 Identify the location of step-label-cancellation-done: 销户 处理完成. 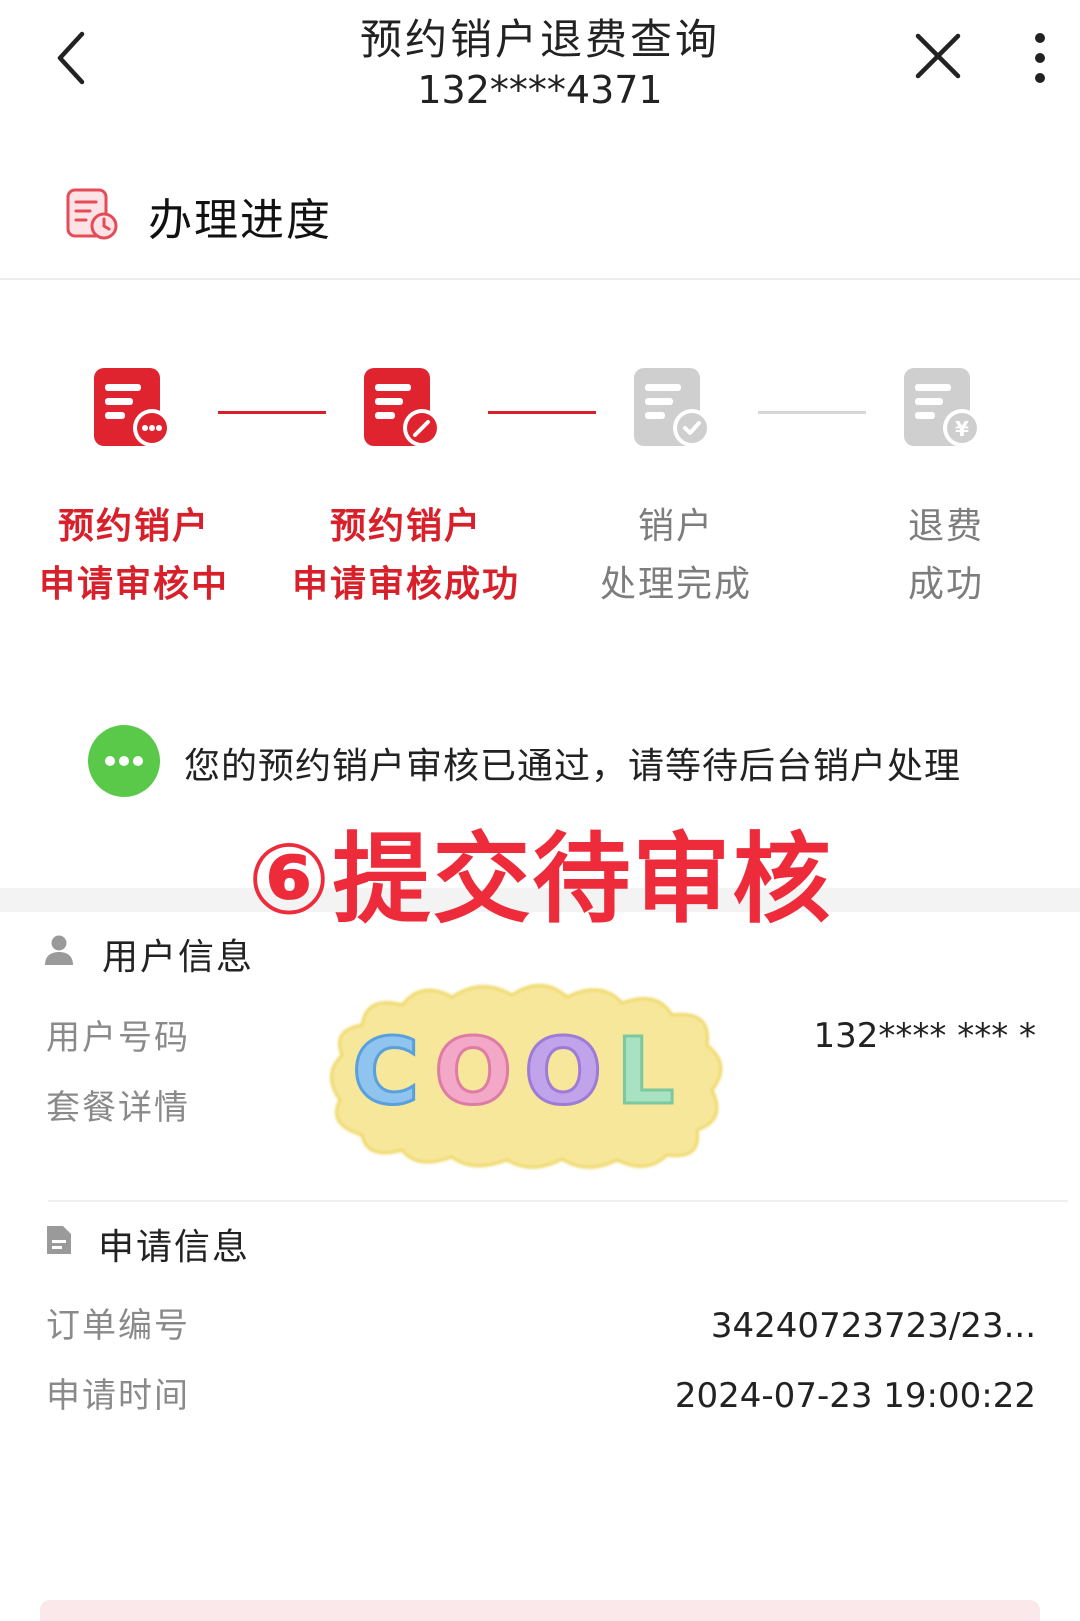
(675, 555).